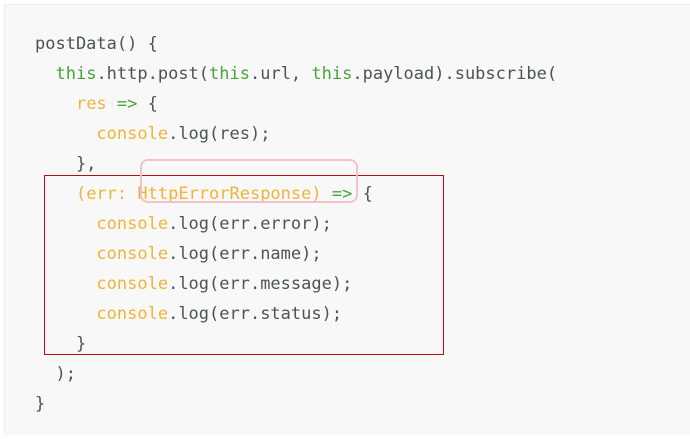 This screenshot has height=439, width=690. I want to click on code-token: .http.post(, so click(153, 74).